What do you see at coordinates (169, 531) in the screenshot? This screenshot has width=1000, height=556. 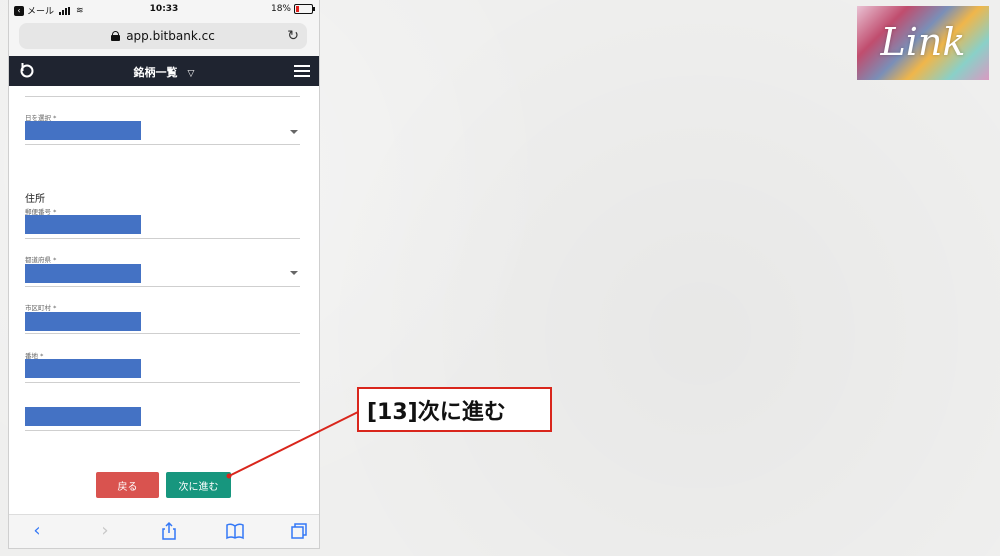 I see `share-icon` at bounding box center [169, 531].